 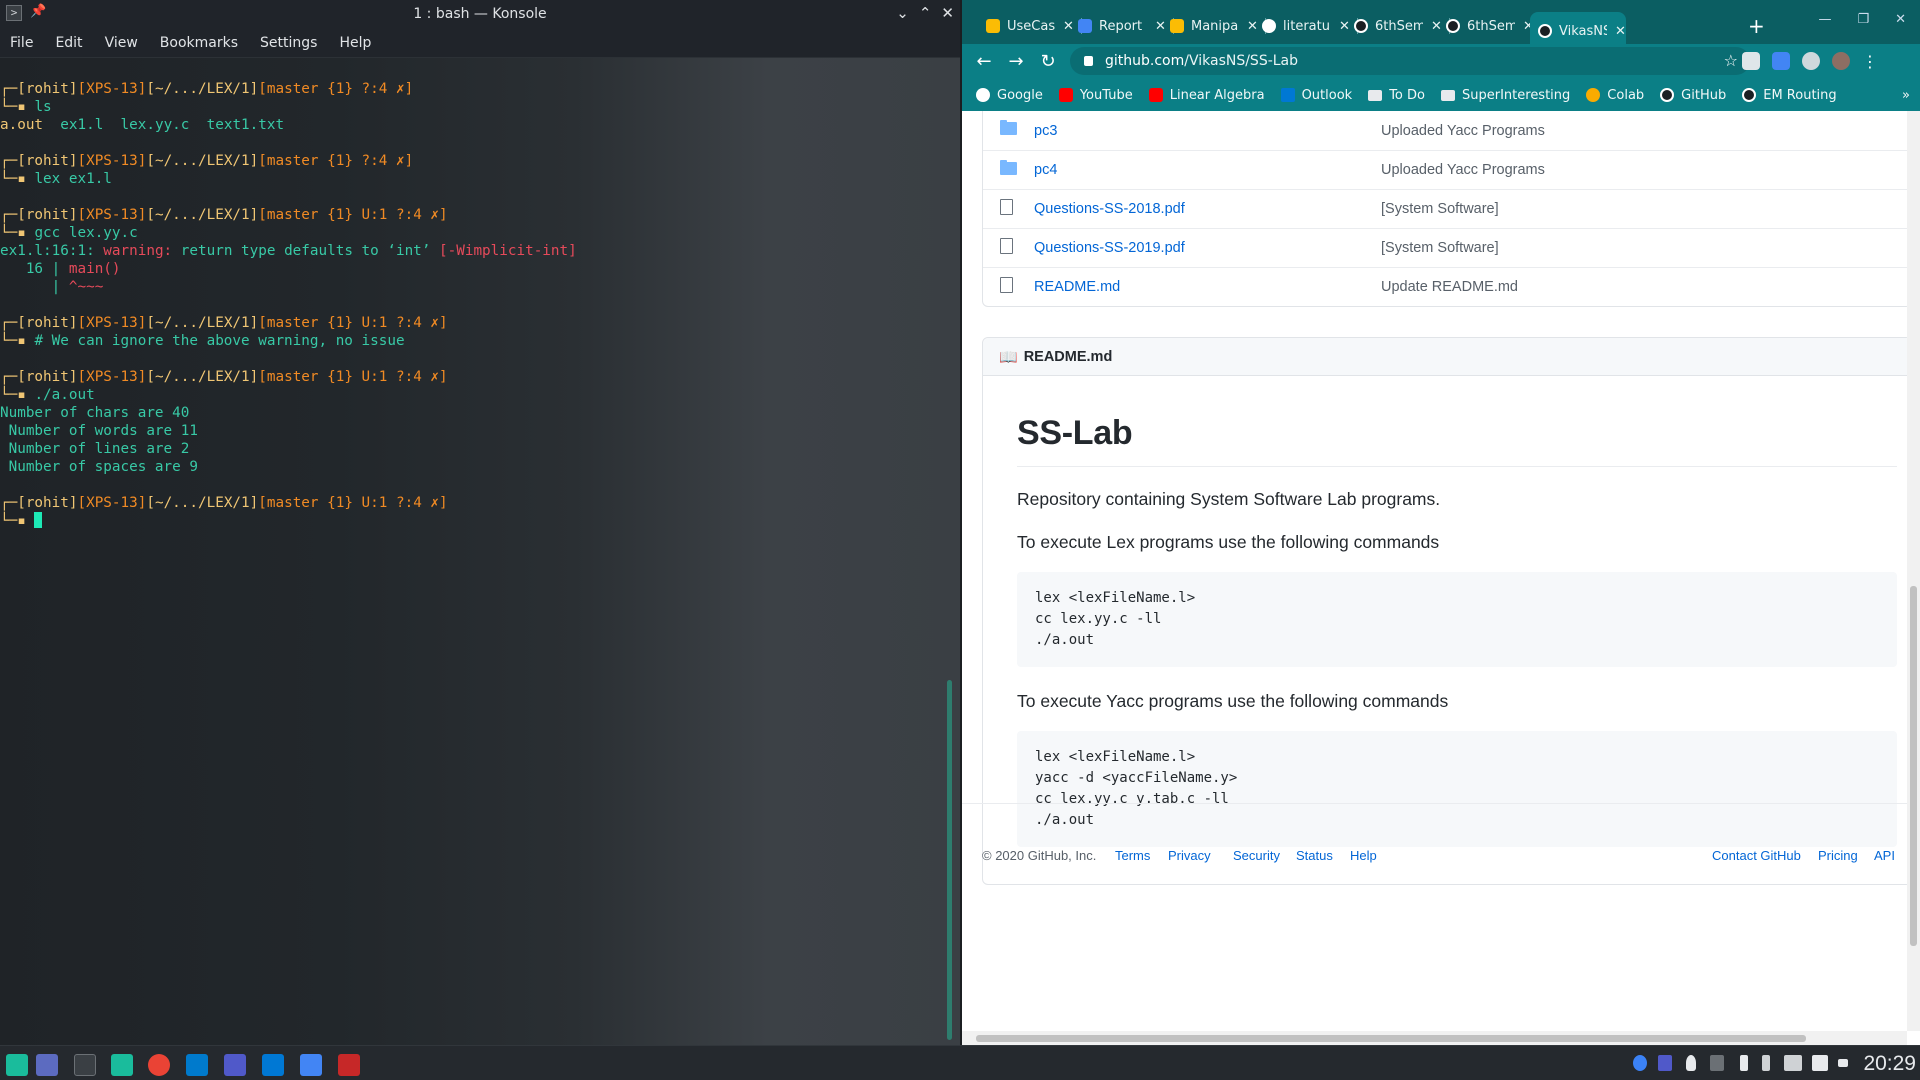 What do you see at coordinates (1640, 1063) in the screenshot?
I see `notification-icon` at bounding box center [1640, 1063].